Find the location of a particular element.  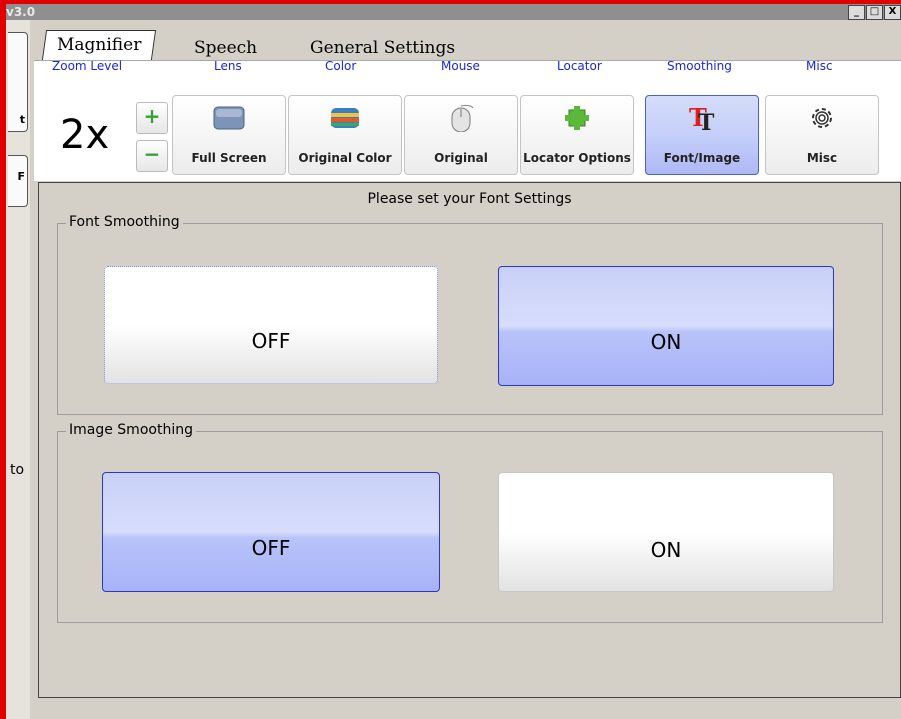

image-smoothing-on-button: ON is located at coordinates (666, 532).